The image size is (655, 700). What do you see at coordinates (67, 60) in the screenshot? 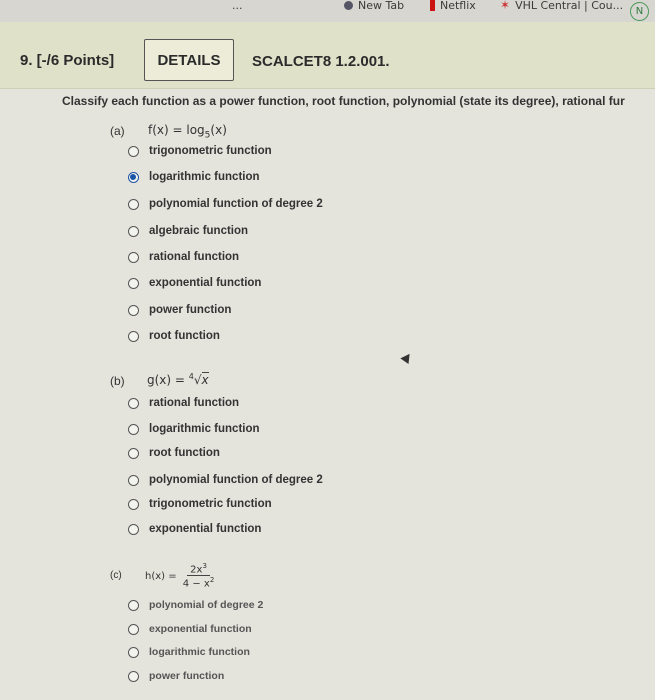
I see `question-number: 9. [-/6 Points]` at bounding box center [67, 60].